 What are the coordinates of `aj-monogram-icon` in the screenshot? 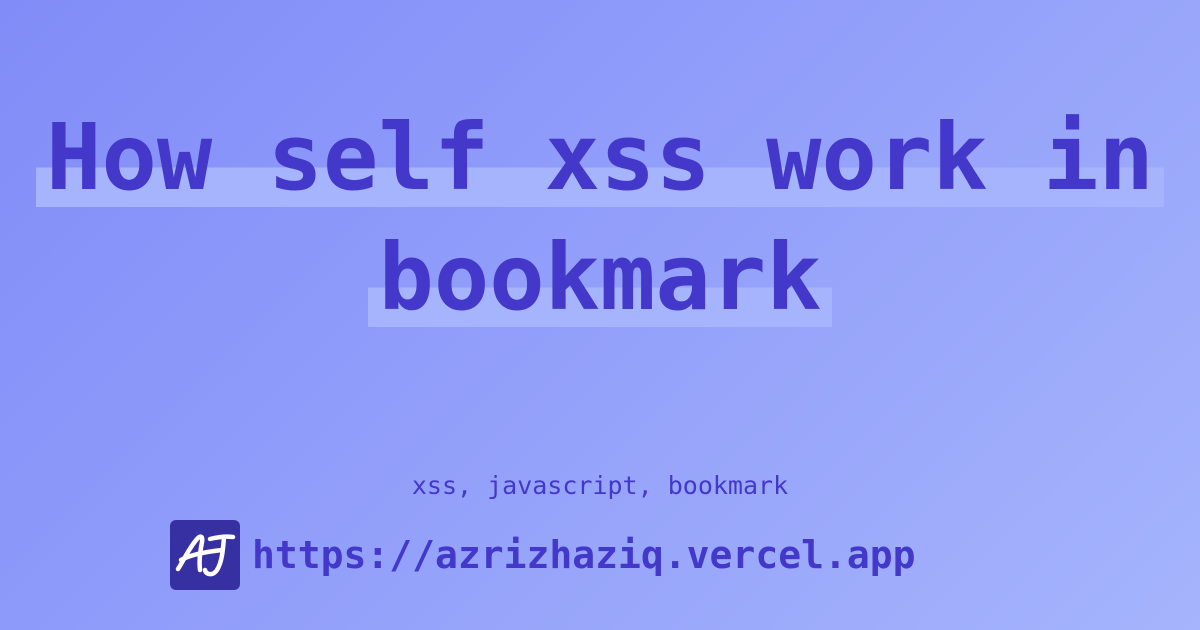 It's located at (205, 555).